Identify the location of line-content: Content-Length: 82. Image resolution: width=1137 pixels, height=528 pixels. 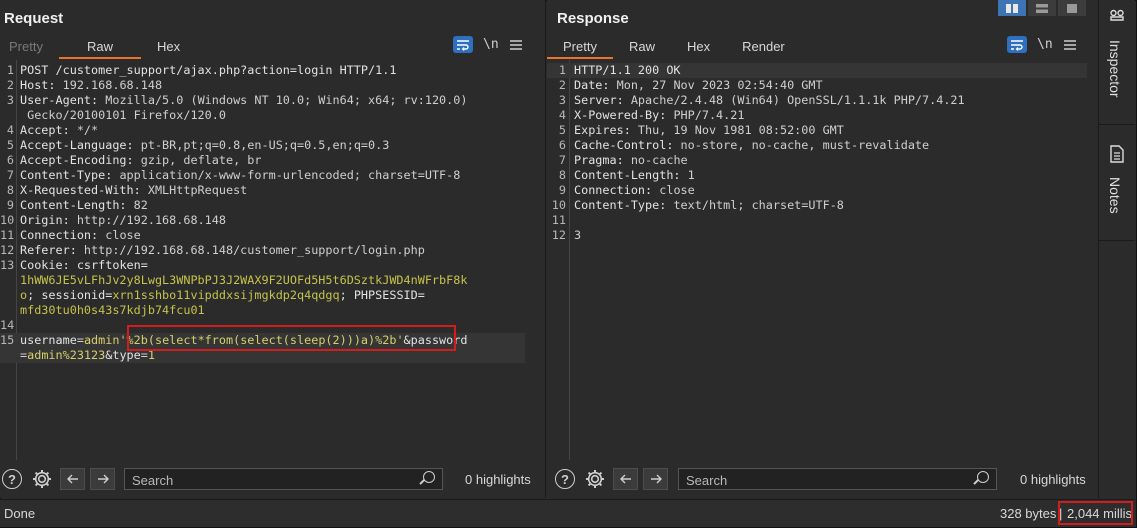
(84, 205).